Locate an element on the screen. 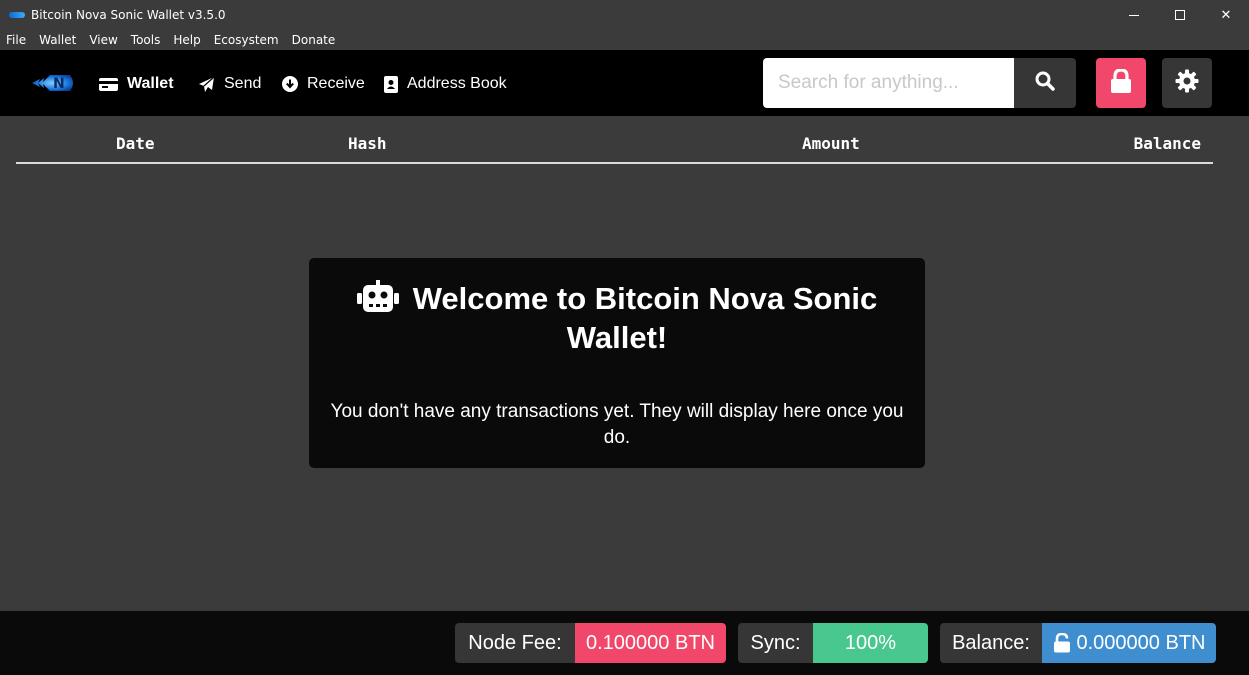 This screenshot has height=675, width=1249. nav-receive-label: Receive is located at coordinates (336, 83).